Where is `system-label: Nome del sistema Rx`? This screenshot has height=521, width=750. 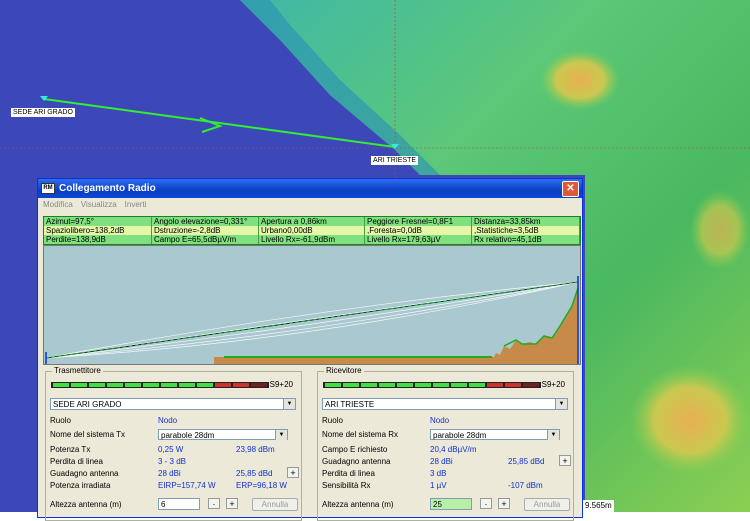
system-label: Nome del sistema Rx is located at coordinates (360, 434).